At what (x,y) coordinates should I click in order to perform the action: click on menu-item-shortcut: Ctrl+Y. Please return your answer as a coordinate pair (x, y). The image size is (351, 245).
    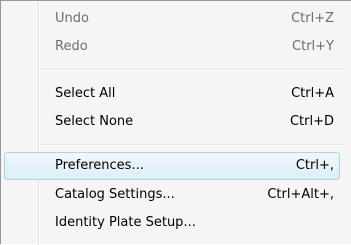
    Looking at the image, I should click on (313, 46).